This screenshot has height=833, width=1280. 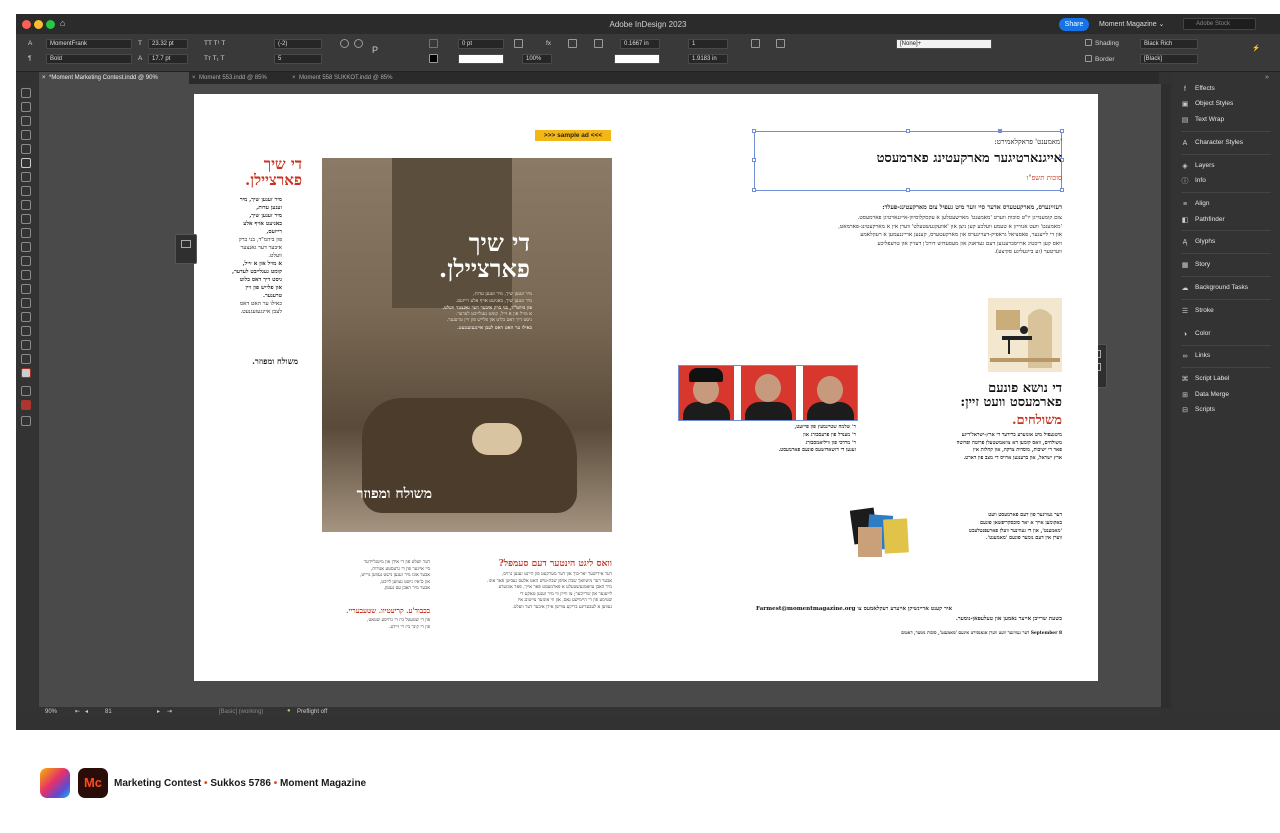 What do you see at coordinates (1195, 265) in the screenshot?
I see `panel-story: ▦ Story` at bounding box center [1195, 265].